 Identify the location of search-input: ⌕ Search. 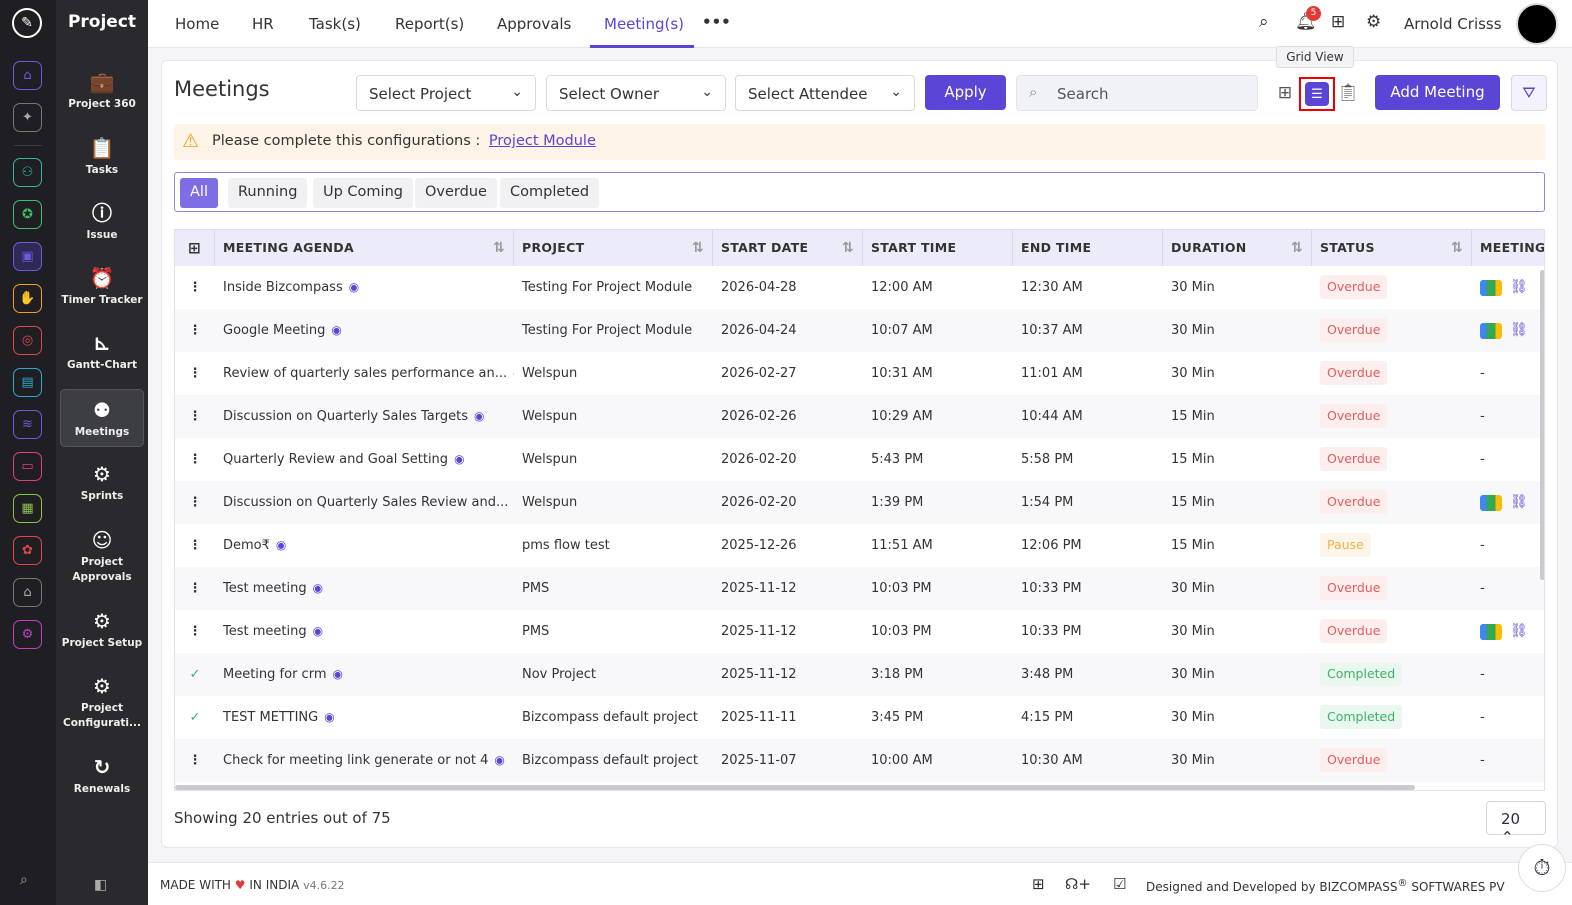
(1137, 93).